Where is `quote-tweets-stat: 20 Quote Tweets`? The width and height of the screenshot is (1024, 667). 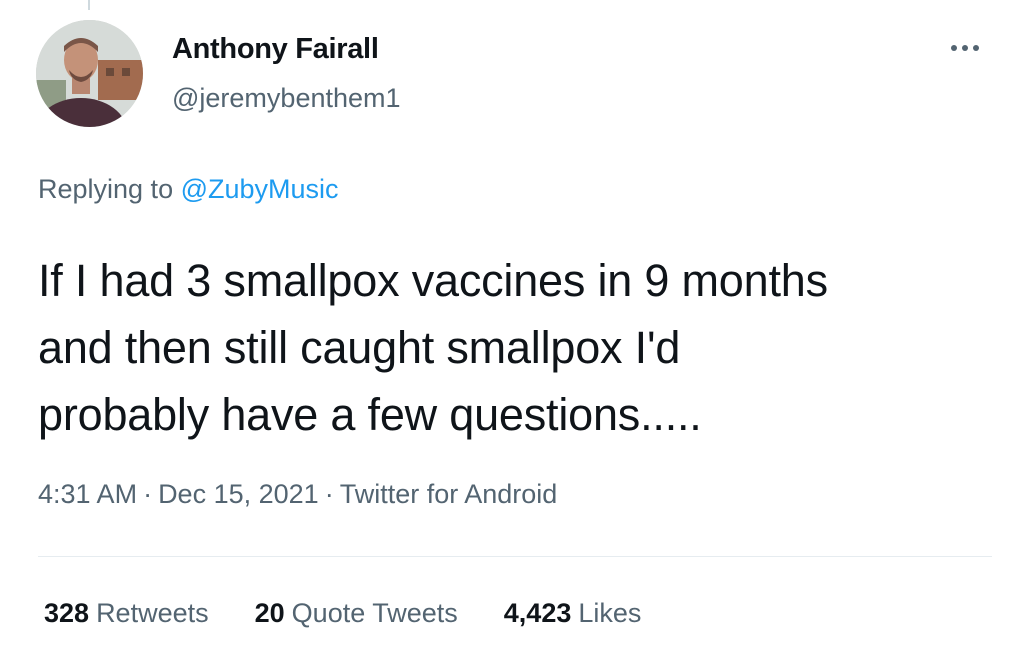
quote-tweets-stat: 20 Quote Tweets is located at coordinates (356, 613).